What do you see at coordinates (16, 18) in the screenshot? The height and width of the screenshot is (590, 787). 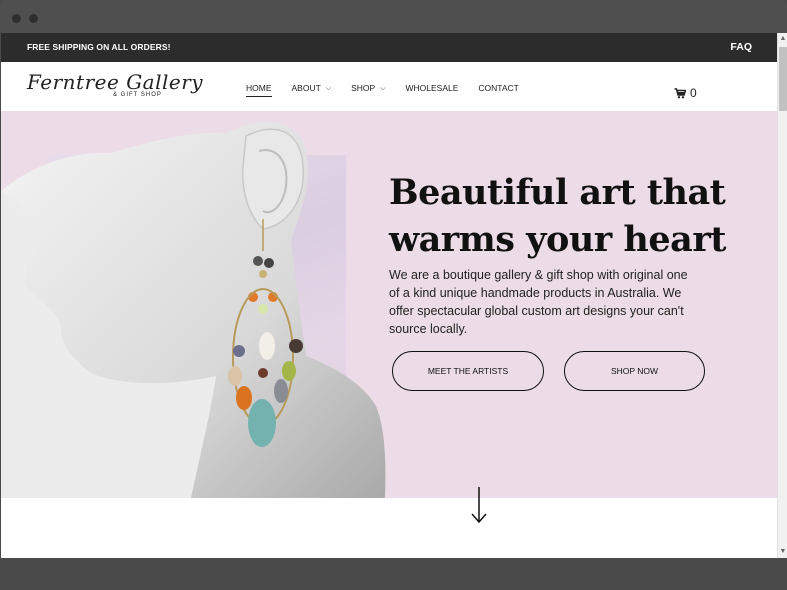 I see `window-close-dot` at bounding box center [16, 18].